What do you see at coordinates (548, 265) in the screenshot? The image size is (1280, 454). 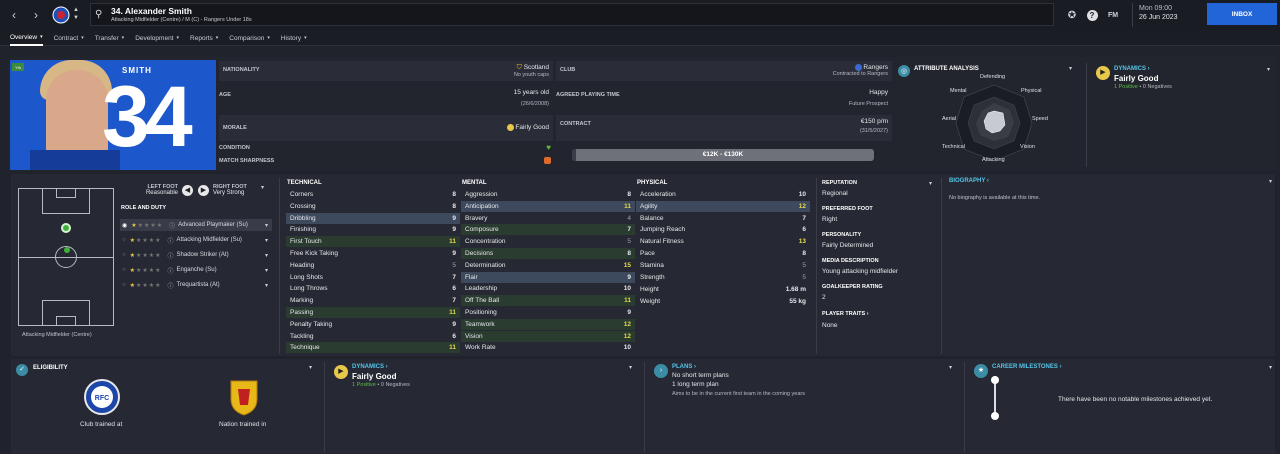 I see `attribute-row-determination: Determination 15` at bounding box center [548, 265].